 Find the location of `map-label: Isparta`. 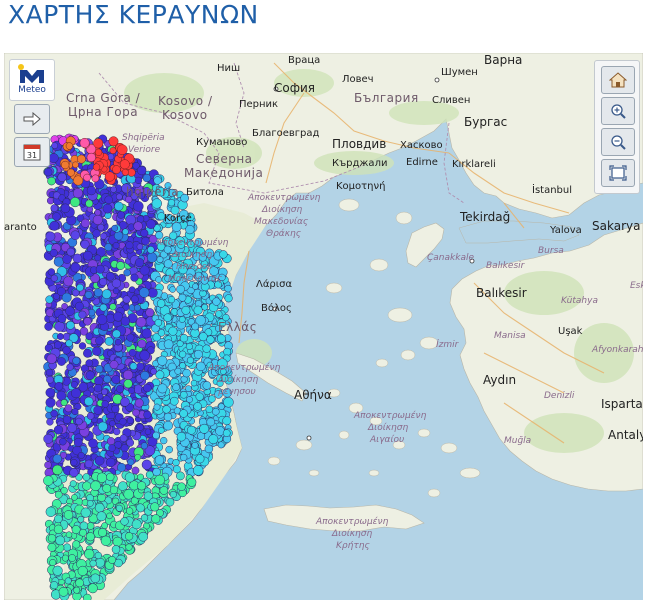

map-label: Isparta is located at coordinates (622, 404).